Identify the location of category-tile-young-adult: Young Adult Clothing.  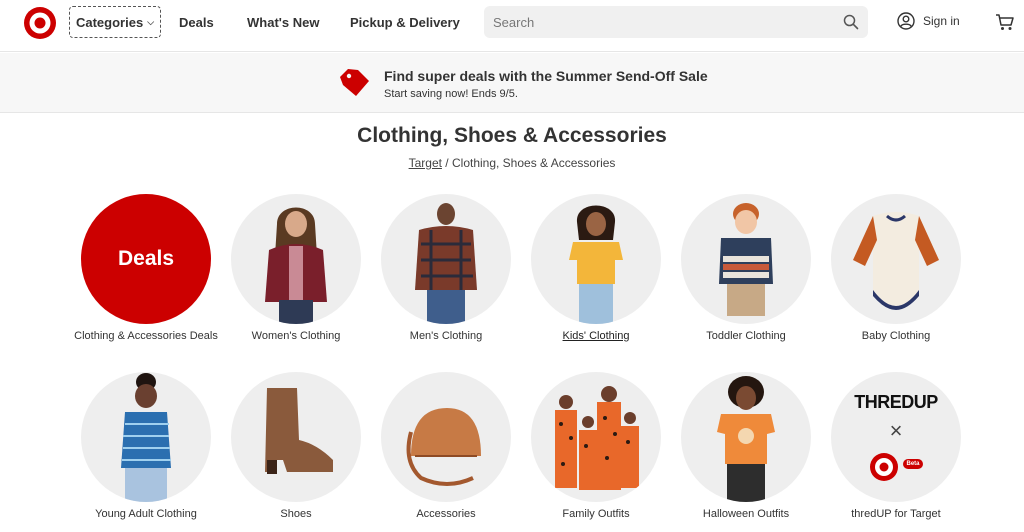
(146, 446).